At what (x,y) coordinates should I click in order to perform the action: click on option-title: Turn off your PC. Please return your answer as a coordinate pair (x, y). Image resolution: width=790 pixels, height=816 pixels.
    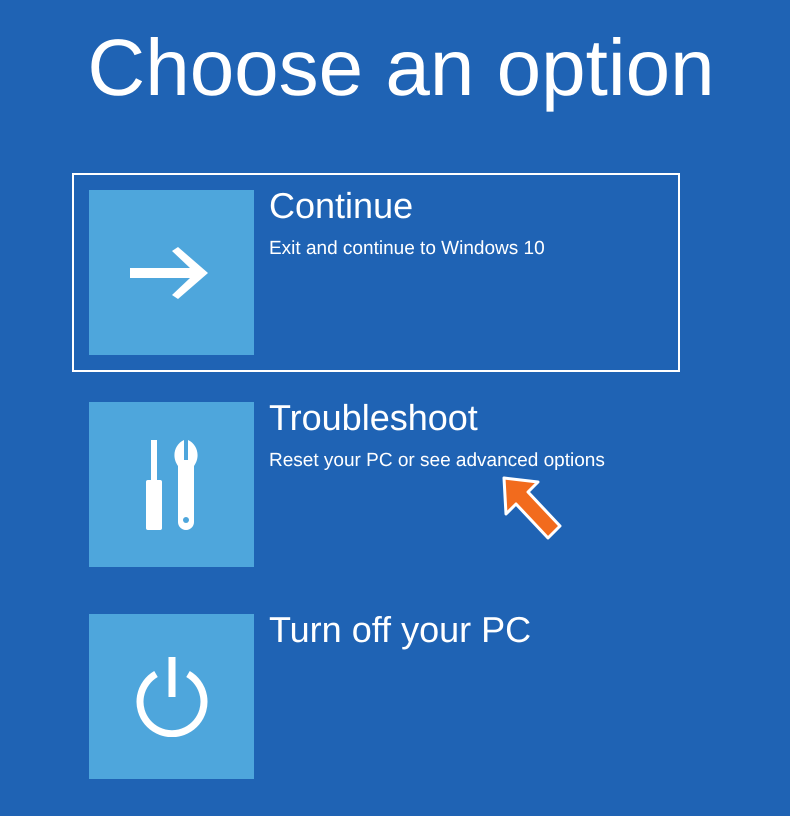
    Looking at the image, I should click on (400, 630).